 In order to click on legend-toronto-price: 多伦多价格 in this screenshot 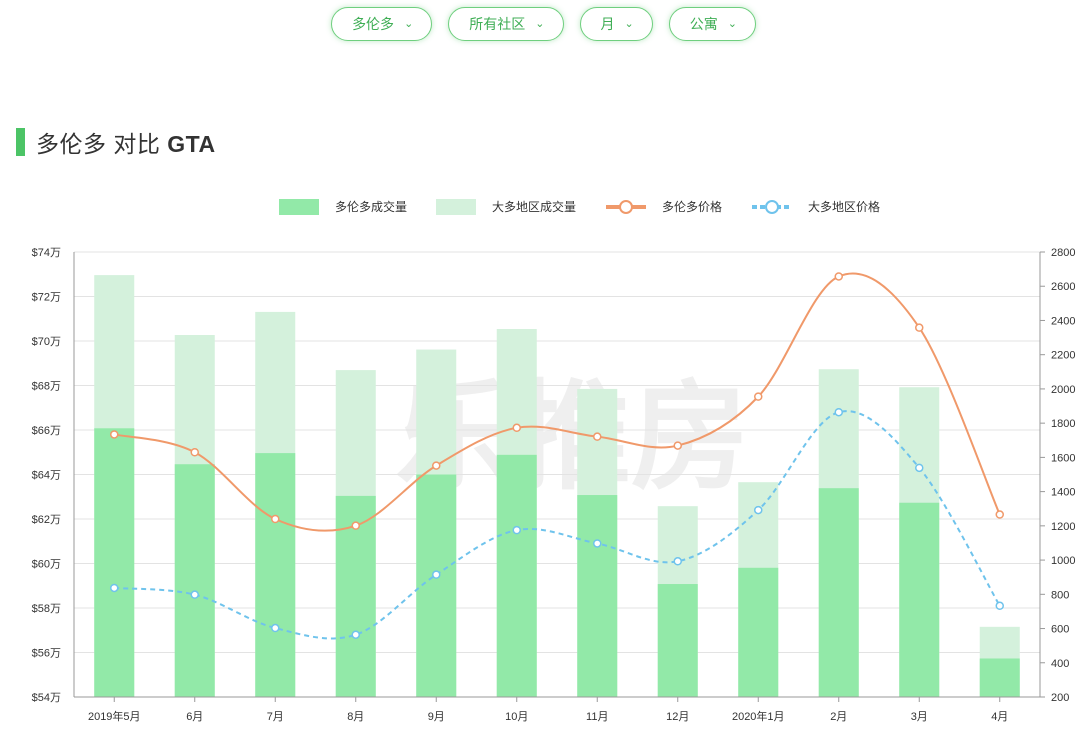, I will do `click(664, 206)`.